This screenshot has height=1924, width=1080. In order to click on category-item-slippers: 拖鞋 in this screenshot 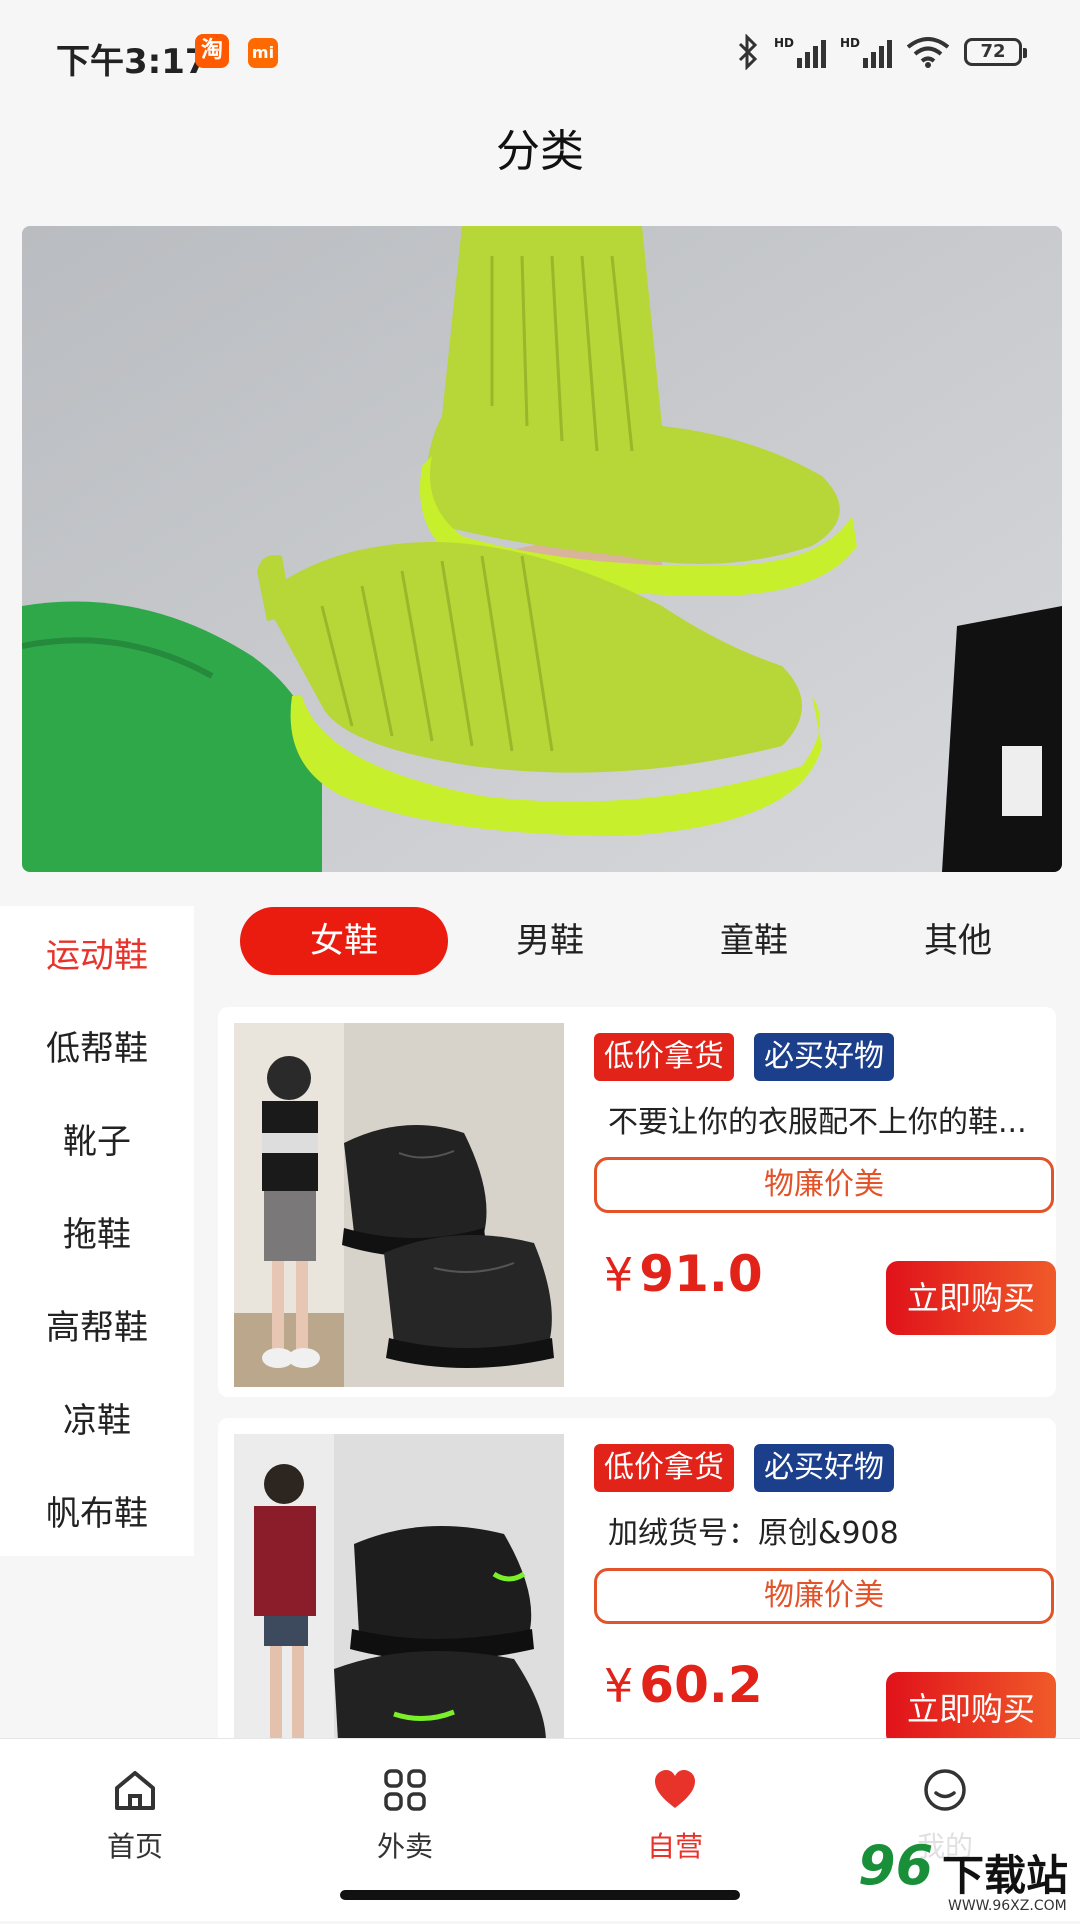, I will do `click(97, 1231)`.